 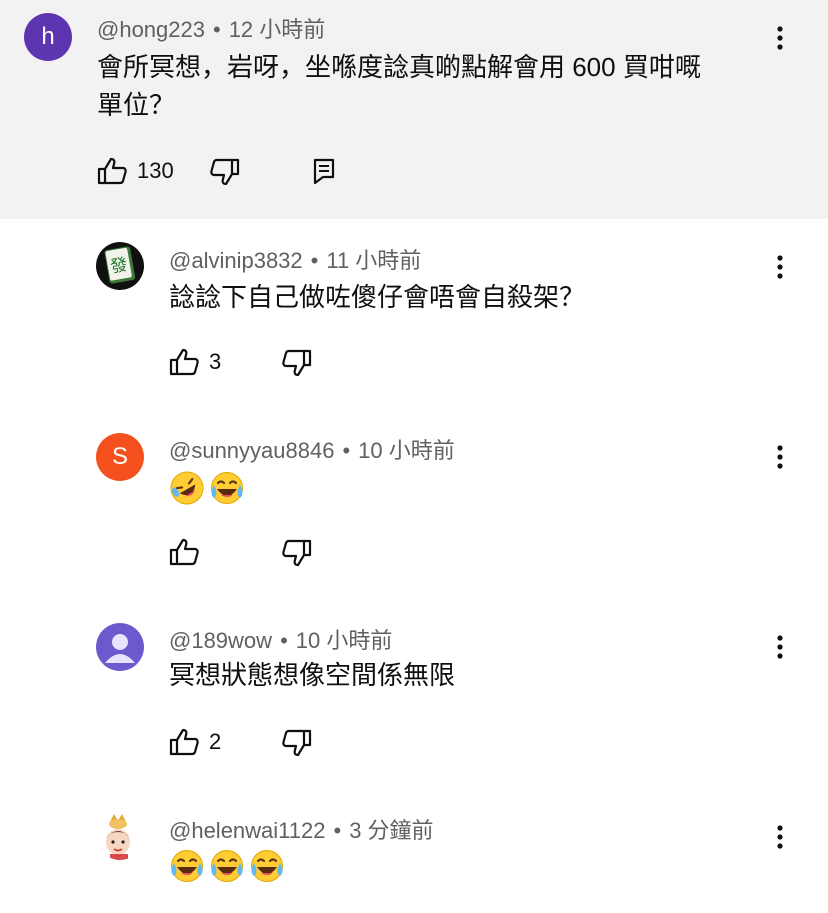 What do you see at coordinates (48, 37) in the screenshot?
I see `avatar: h` at bounding box center [48, 37].